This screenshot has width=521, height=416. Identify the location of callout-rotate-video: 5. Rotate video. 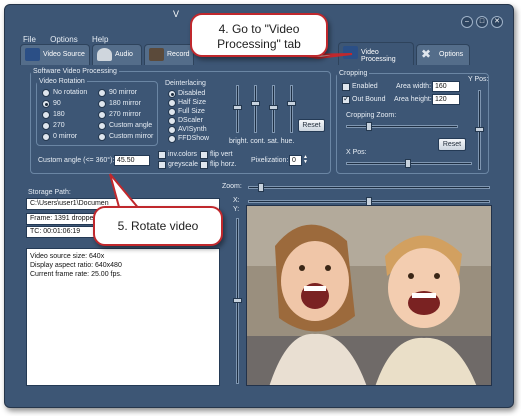
(158, 226).